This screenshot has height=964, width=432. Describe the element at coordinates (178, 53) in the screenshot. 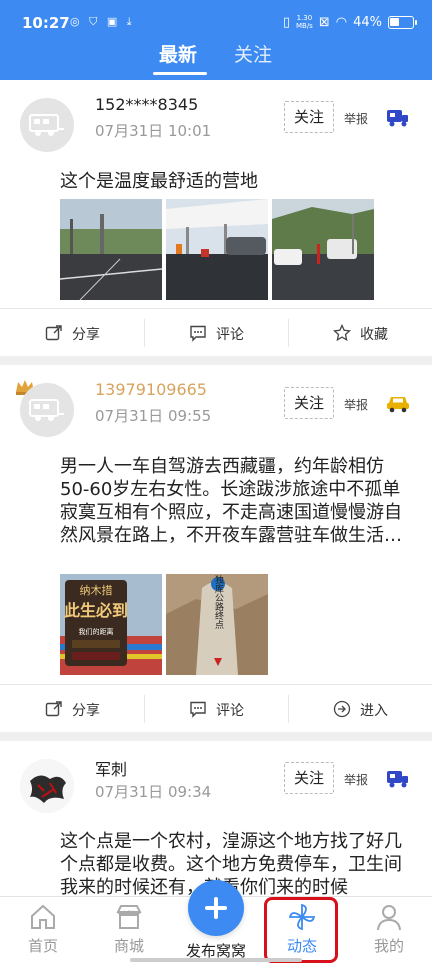

I see `tab-latest: 最新` at that location.